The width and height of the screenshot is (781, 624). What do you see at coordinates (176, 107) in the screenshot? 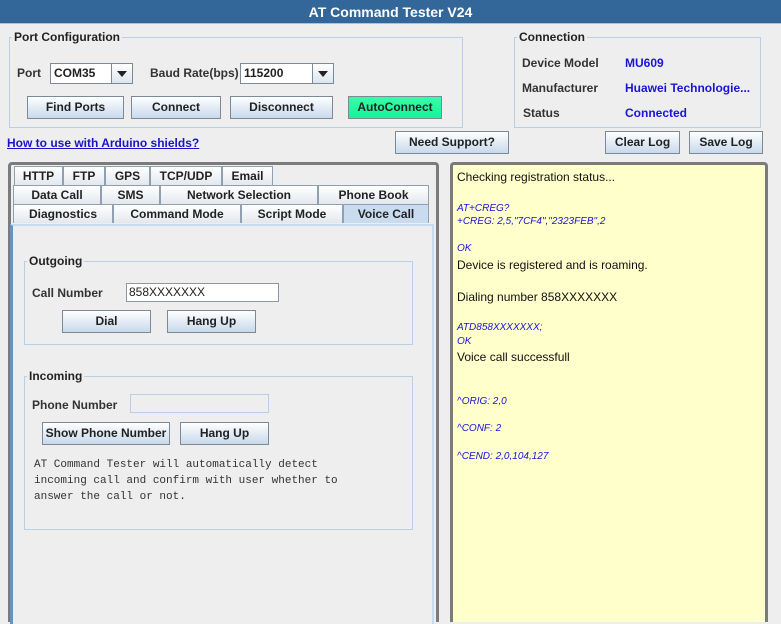
I see `connect-button: Connect` at bounding box center [176, 107].